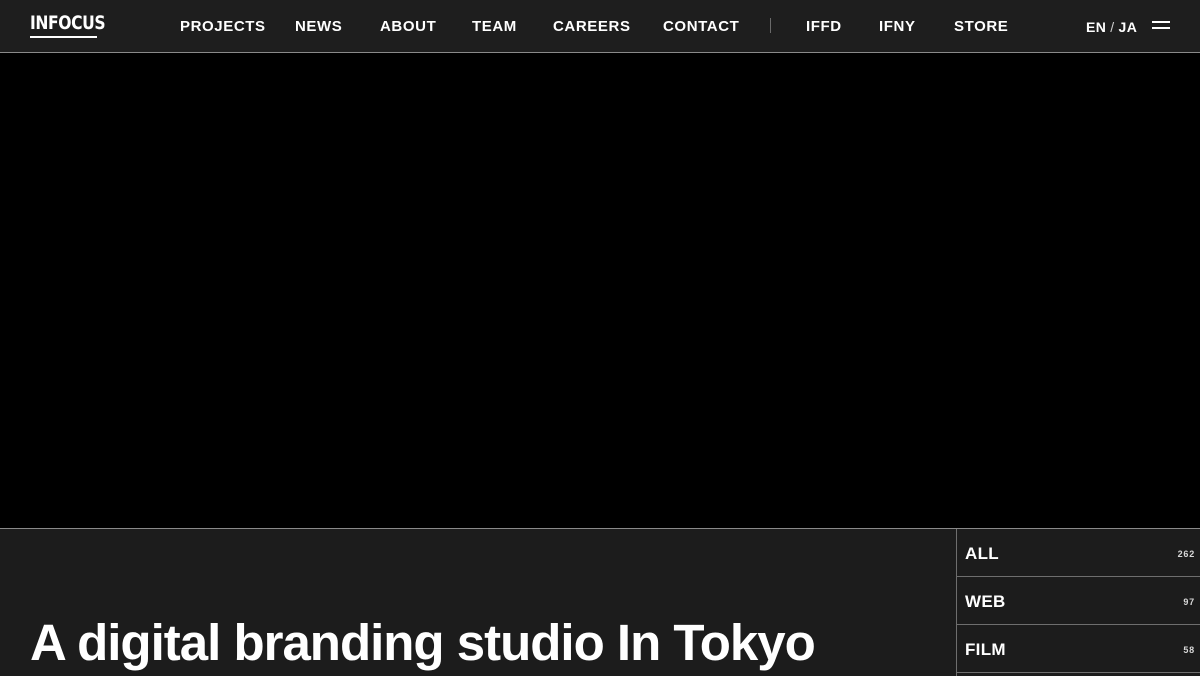 This screenshot has height=676, width=1200. Describe the element at coordinates (985, 649) in the screenshot. I see `filter-film-label: FILM` at that location.